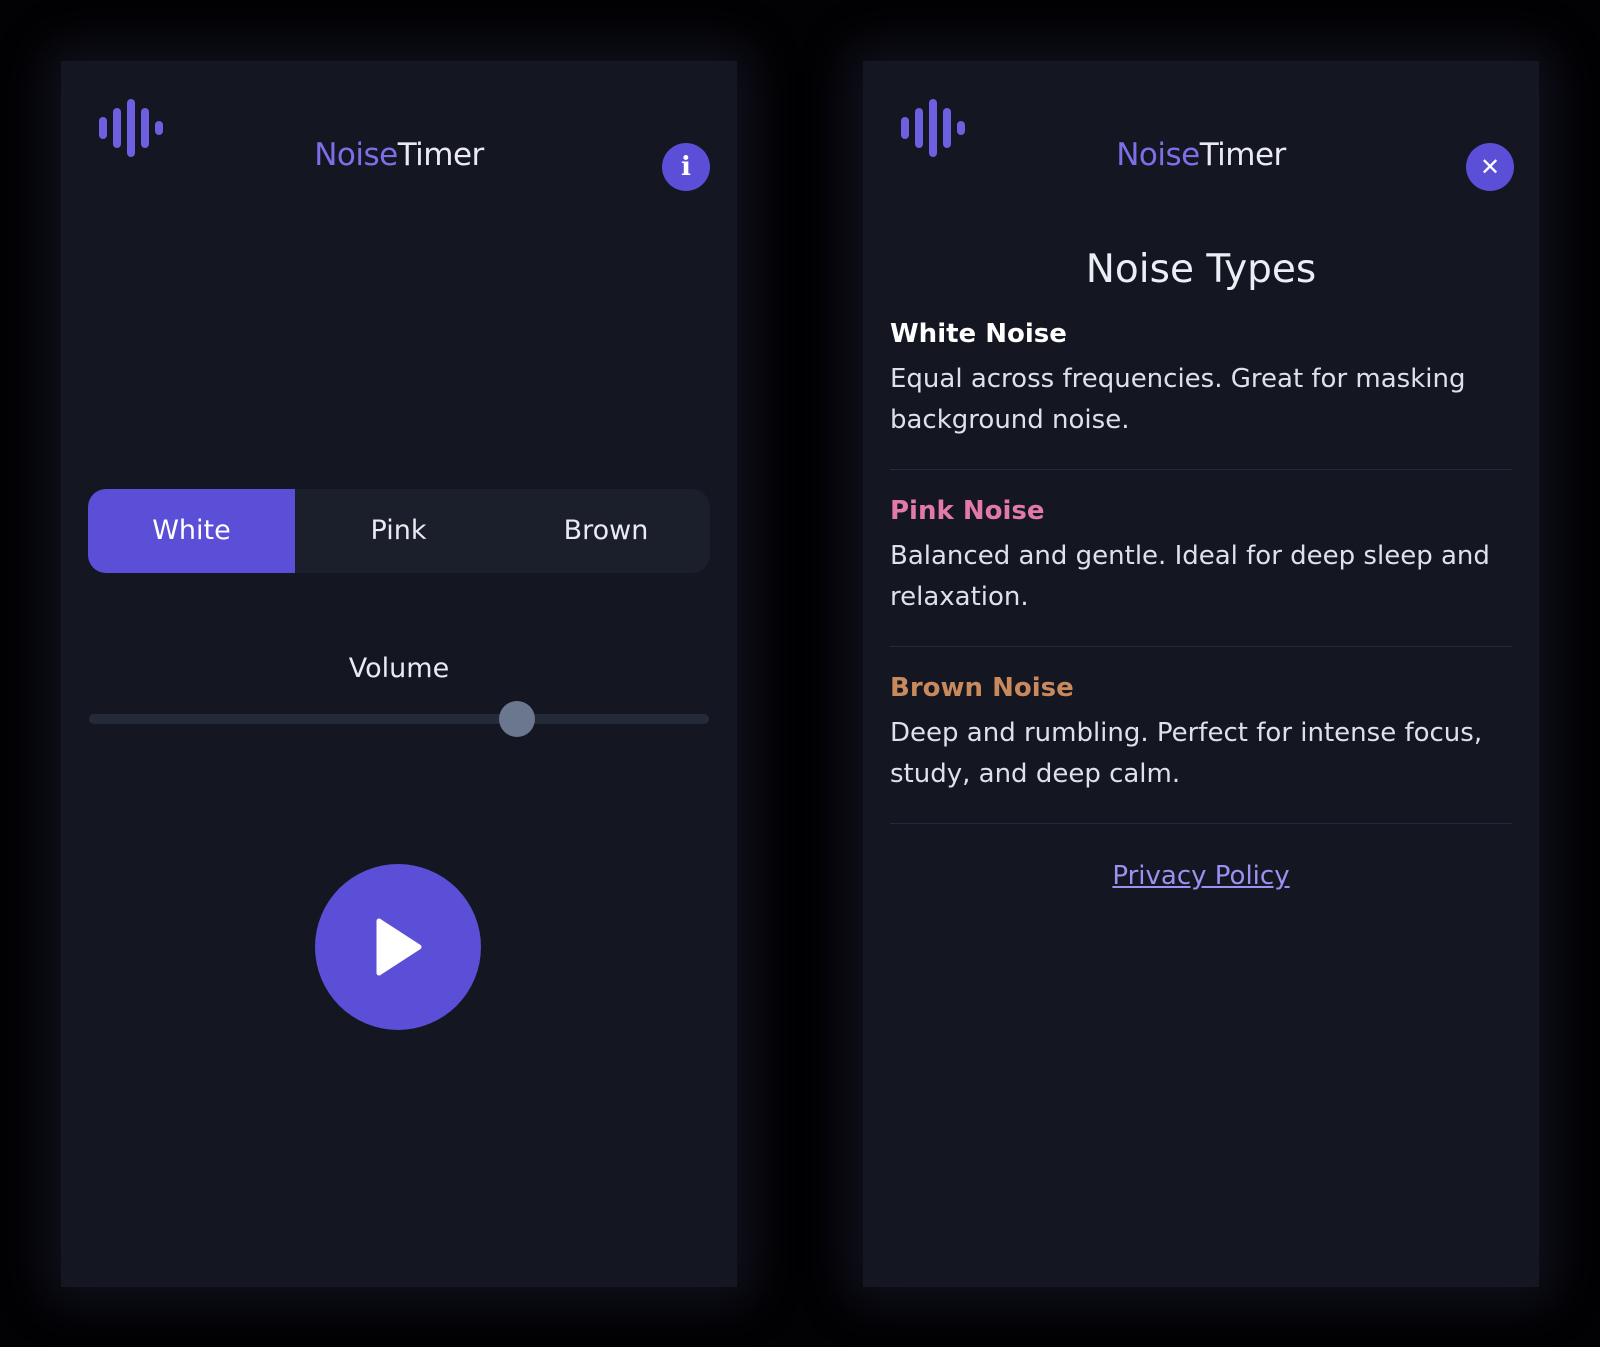 The image size is (1600, 1347). I want to click on close-button: ✕, so click(1490, 167).